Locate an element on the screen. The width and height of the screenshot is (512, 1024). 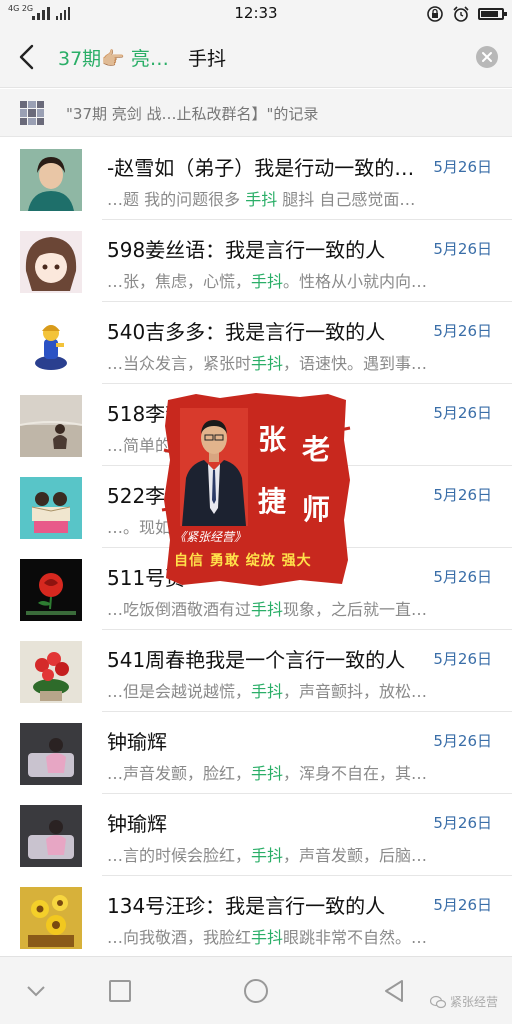
snippet-before: …言的时候会脸红， is located at coordinates (179, 855).